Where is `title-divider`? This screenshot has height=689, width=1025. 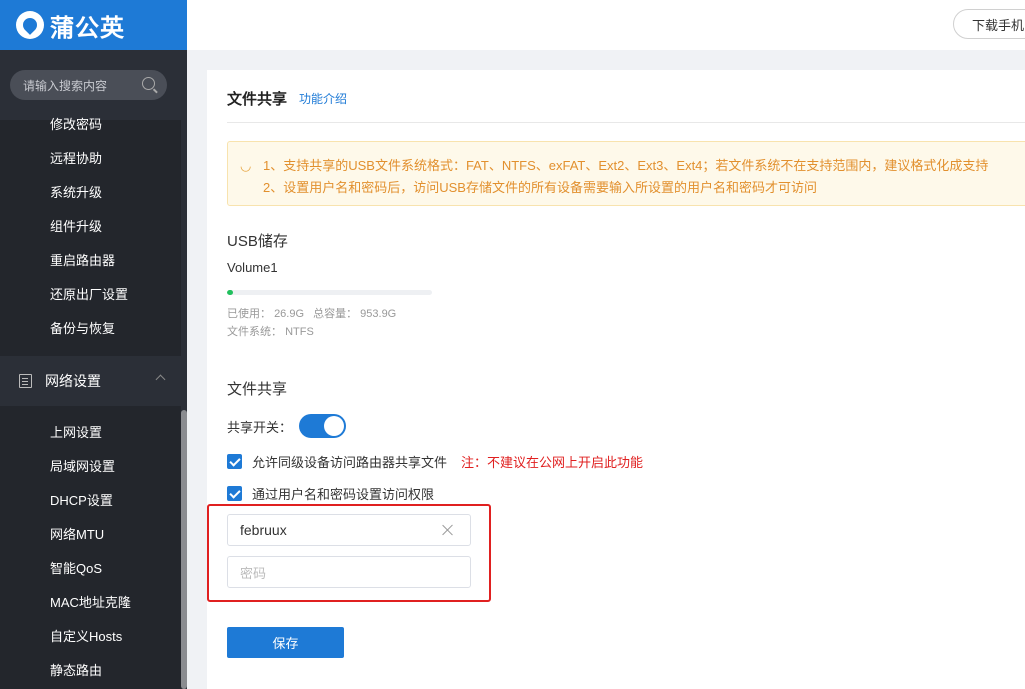
title-divider is located at coordinates (626, 122).